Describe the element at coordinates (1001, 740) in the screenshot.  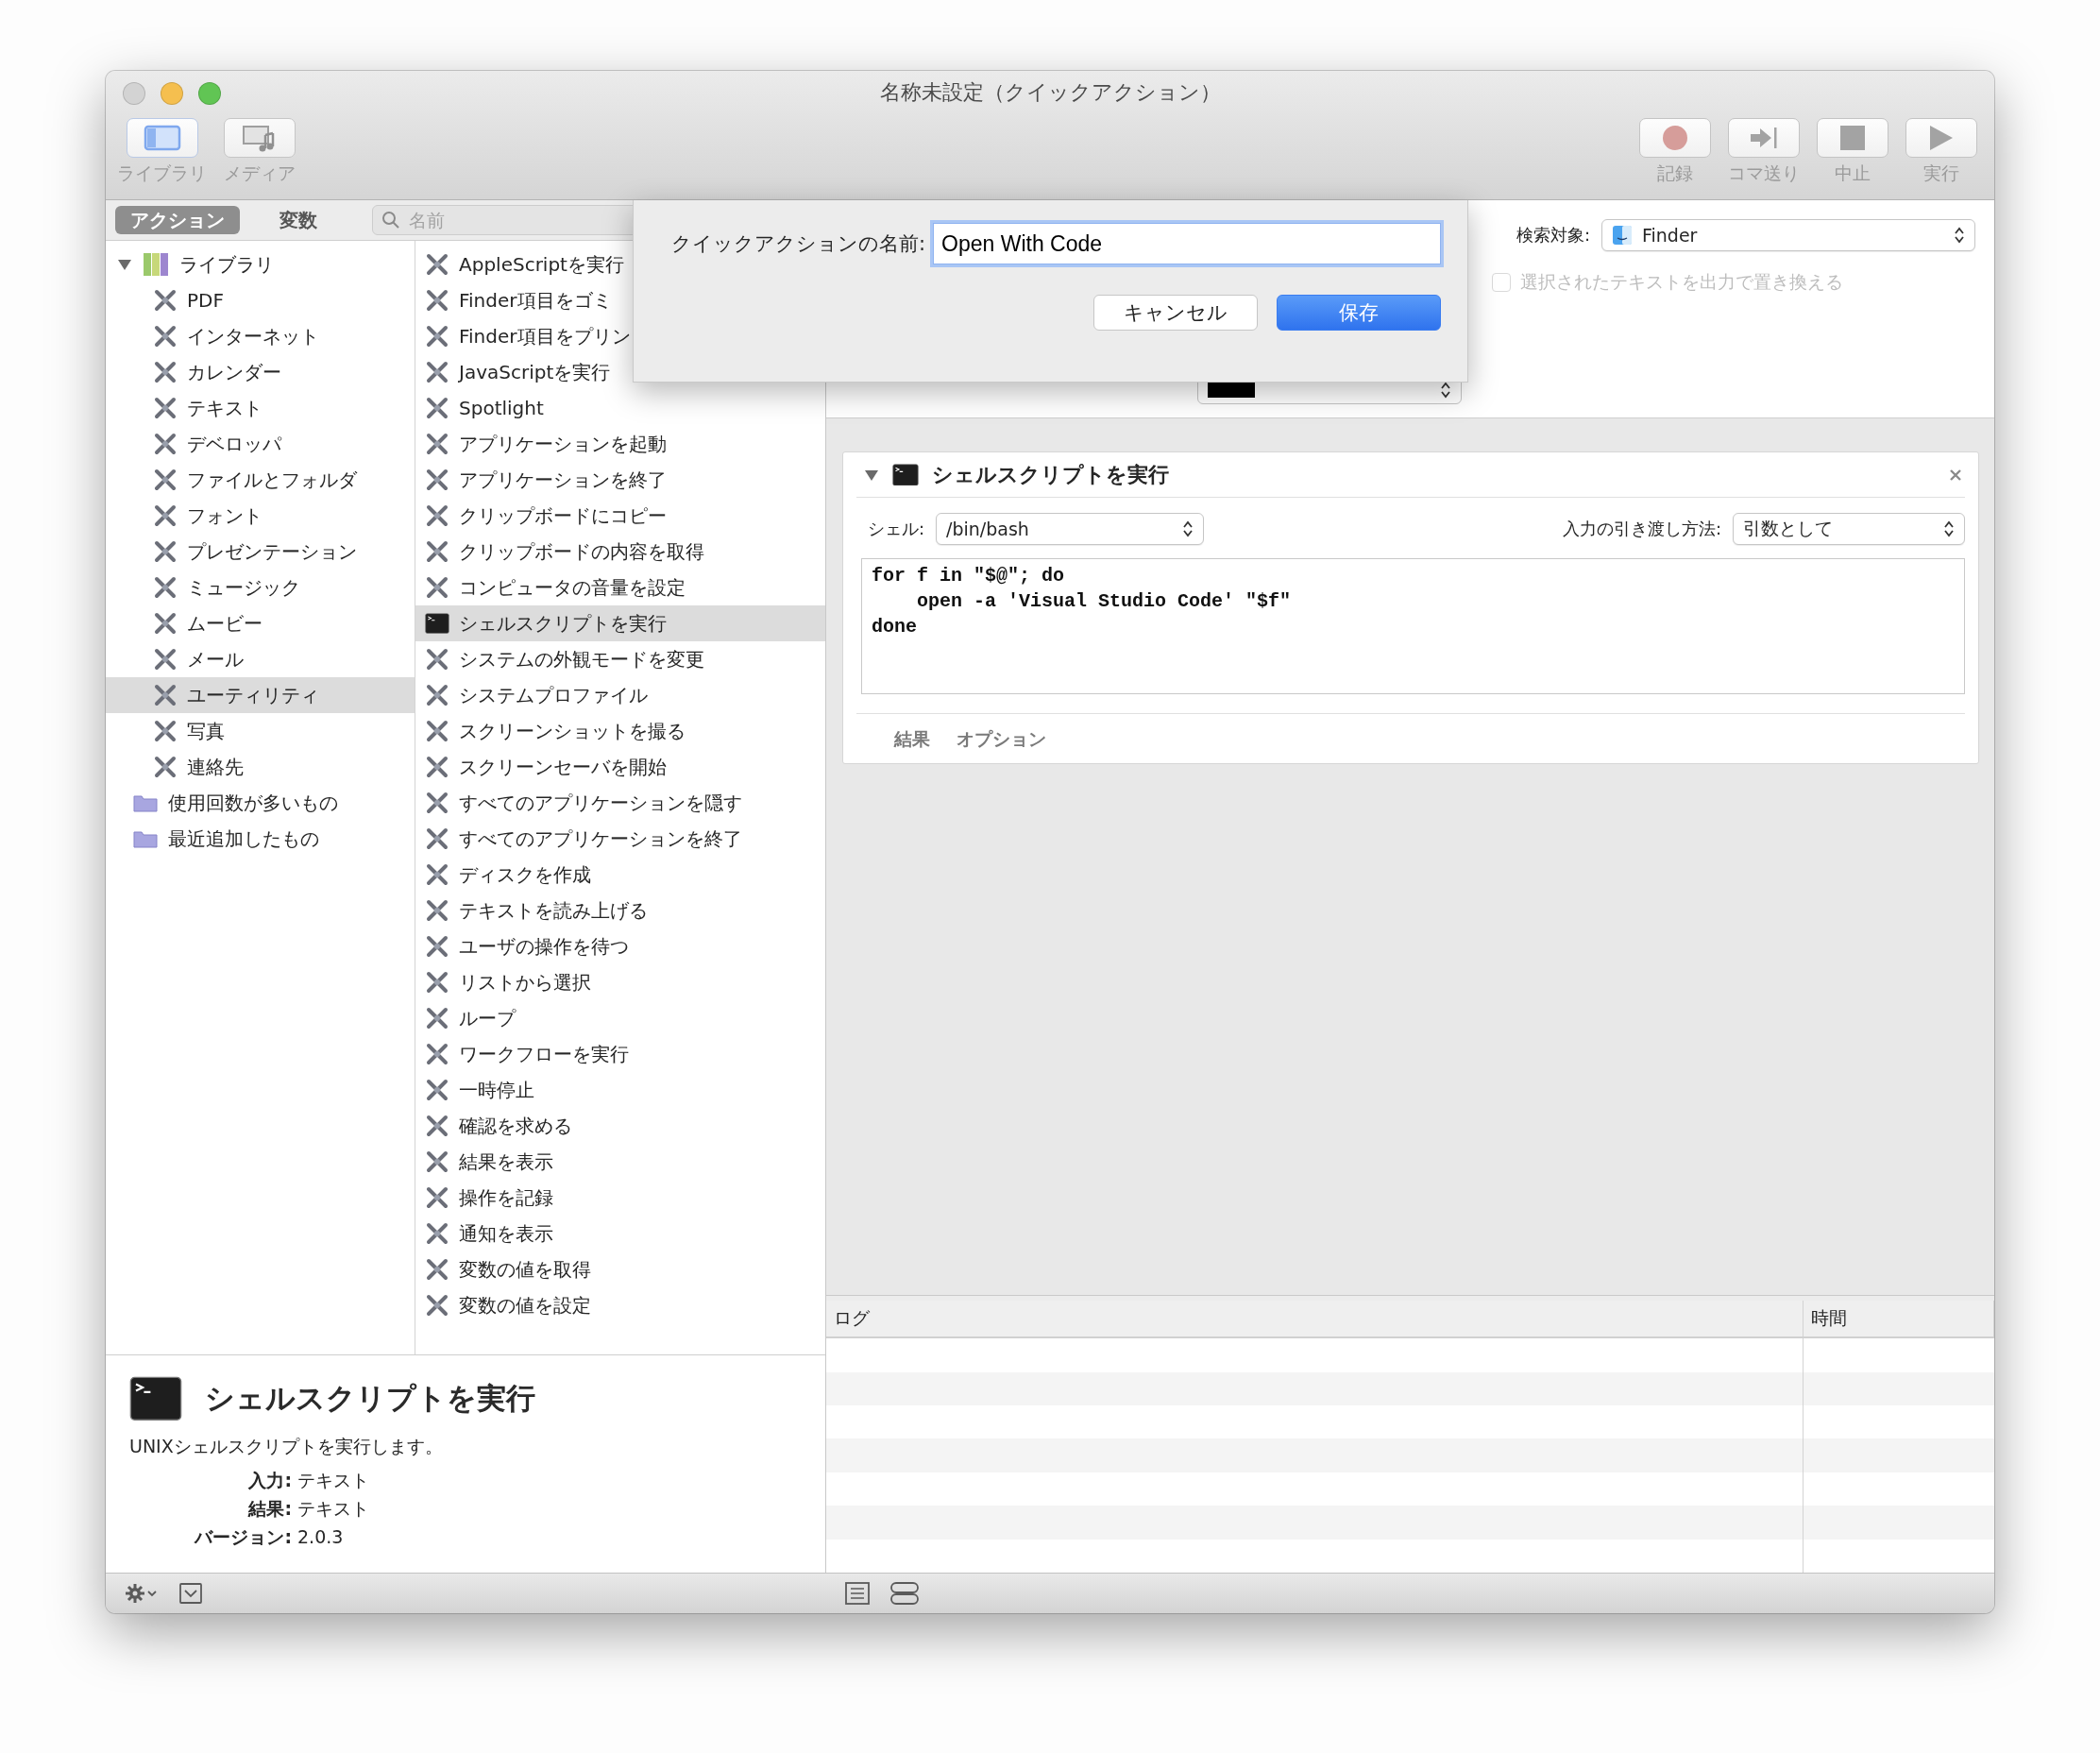
I see `card-tab: オプション` at that location.